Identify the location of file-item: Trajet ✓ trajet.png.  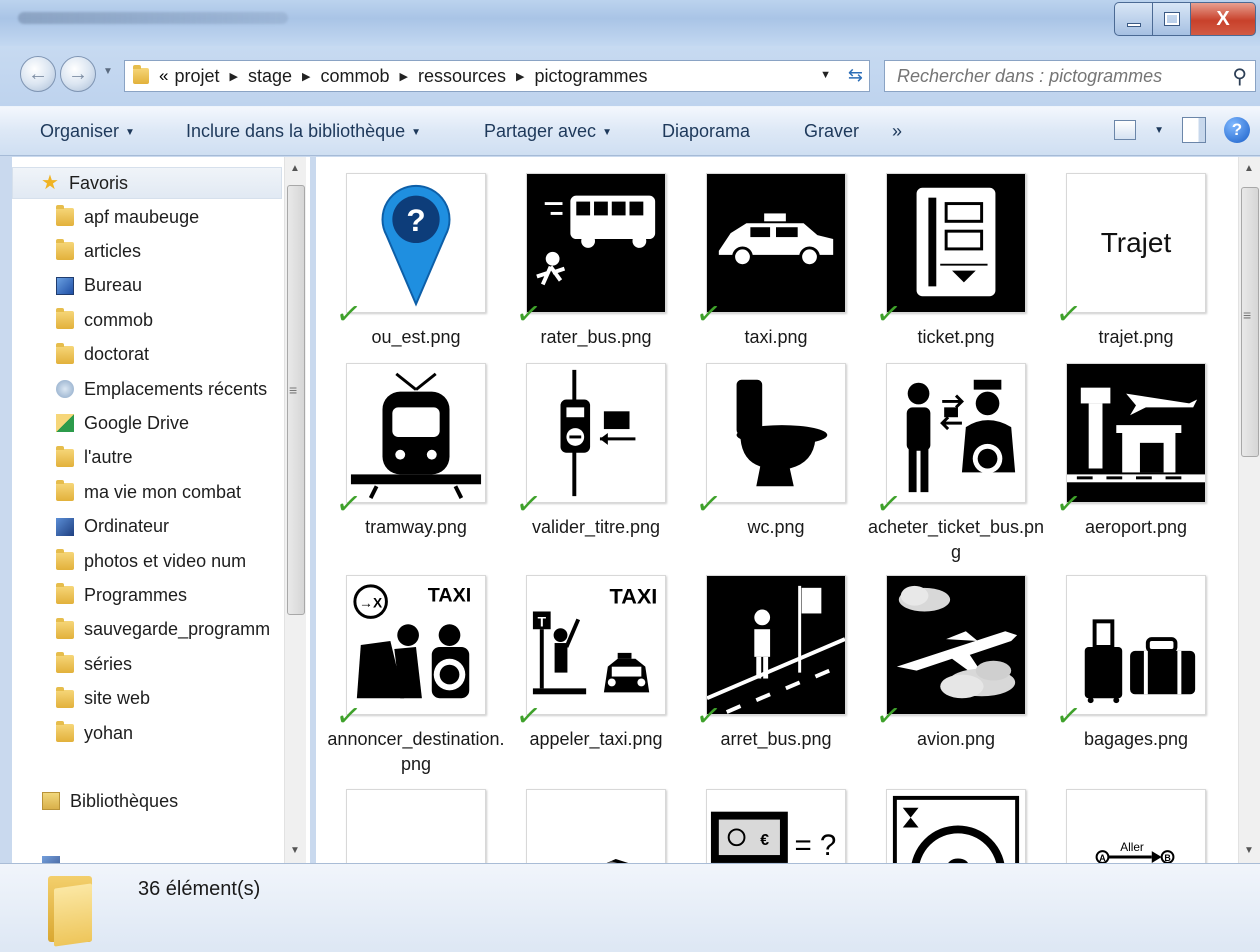
(1136, 268).